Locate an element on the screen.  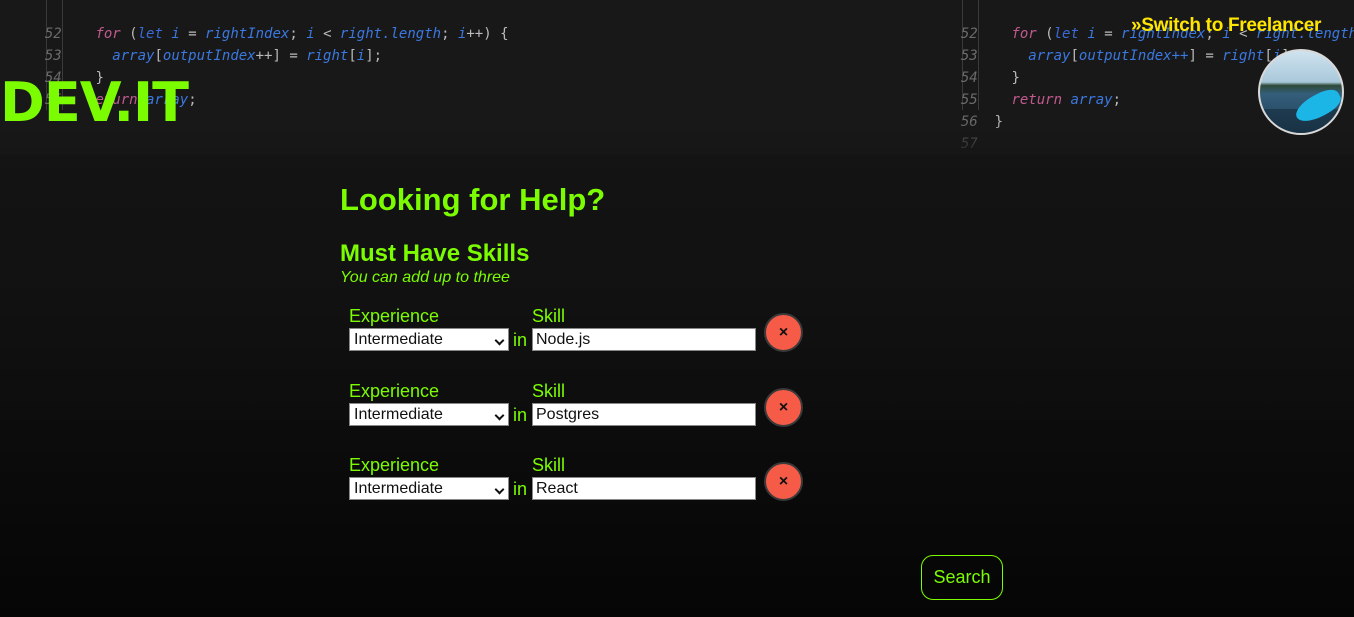
code-fade is located at coordinates (677, 137).